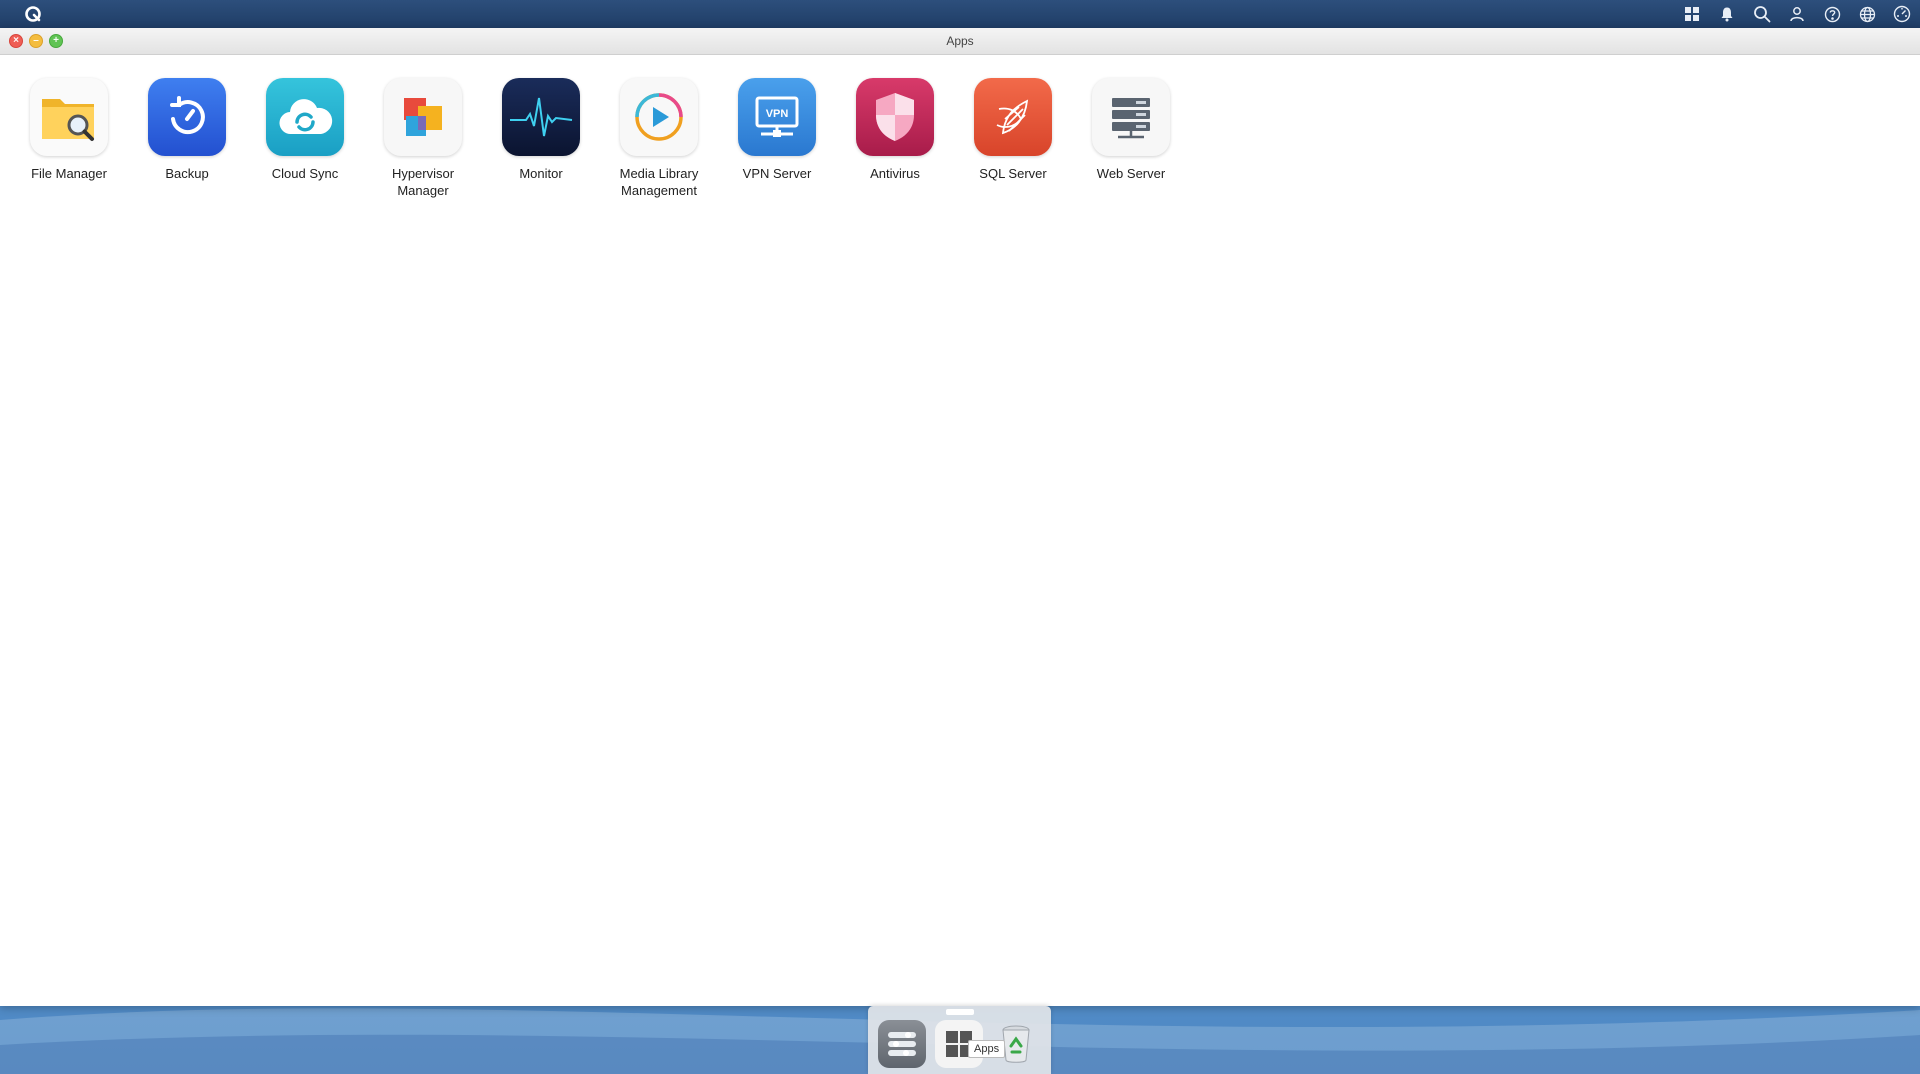 This screenshot has height=1074, width=1920. I want to click on app-hypervisor-manager: Hypervisor Manager, so click(423, 138).